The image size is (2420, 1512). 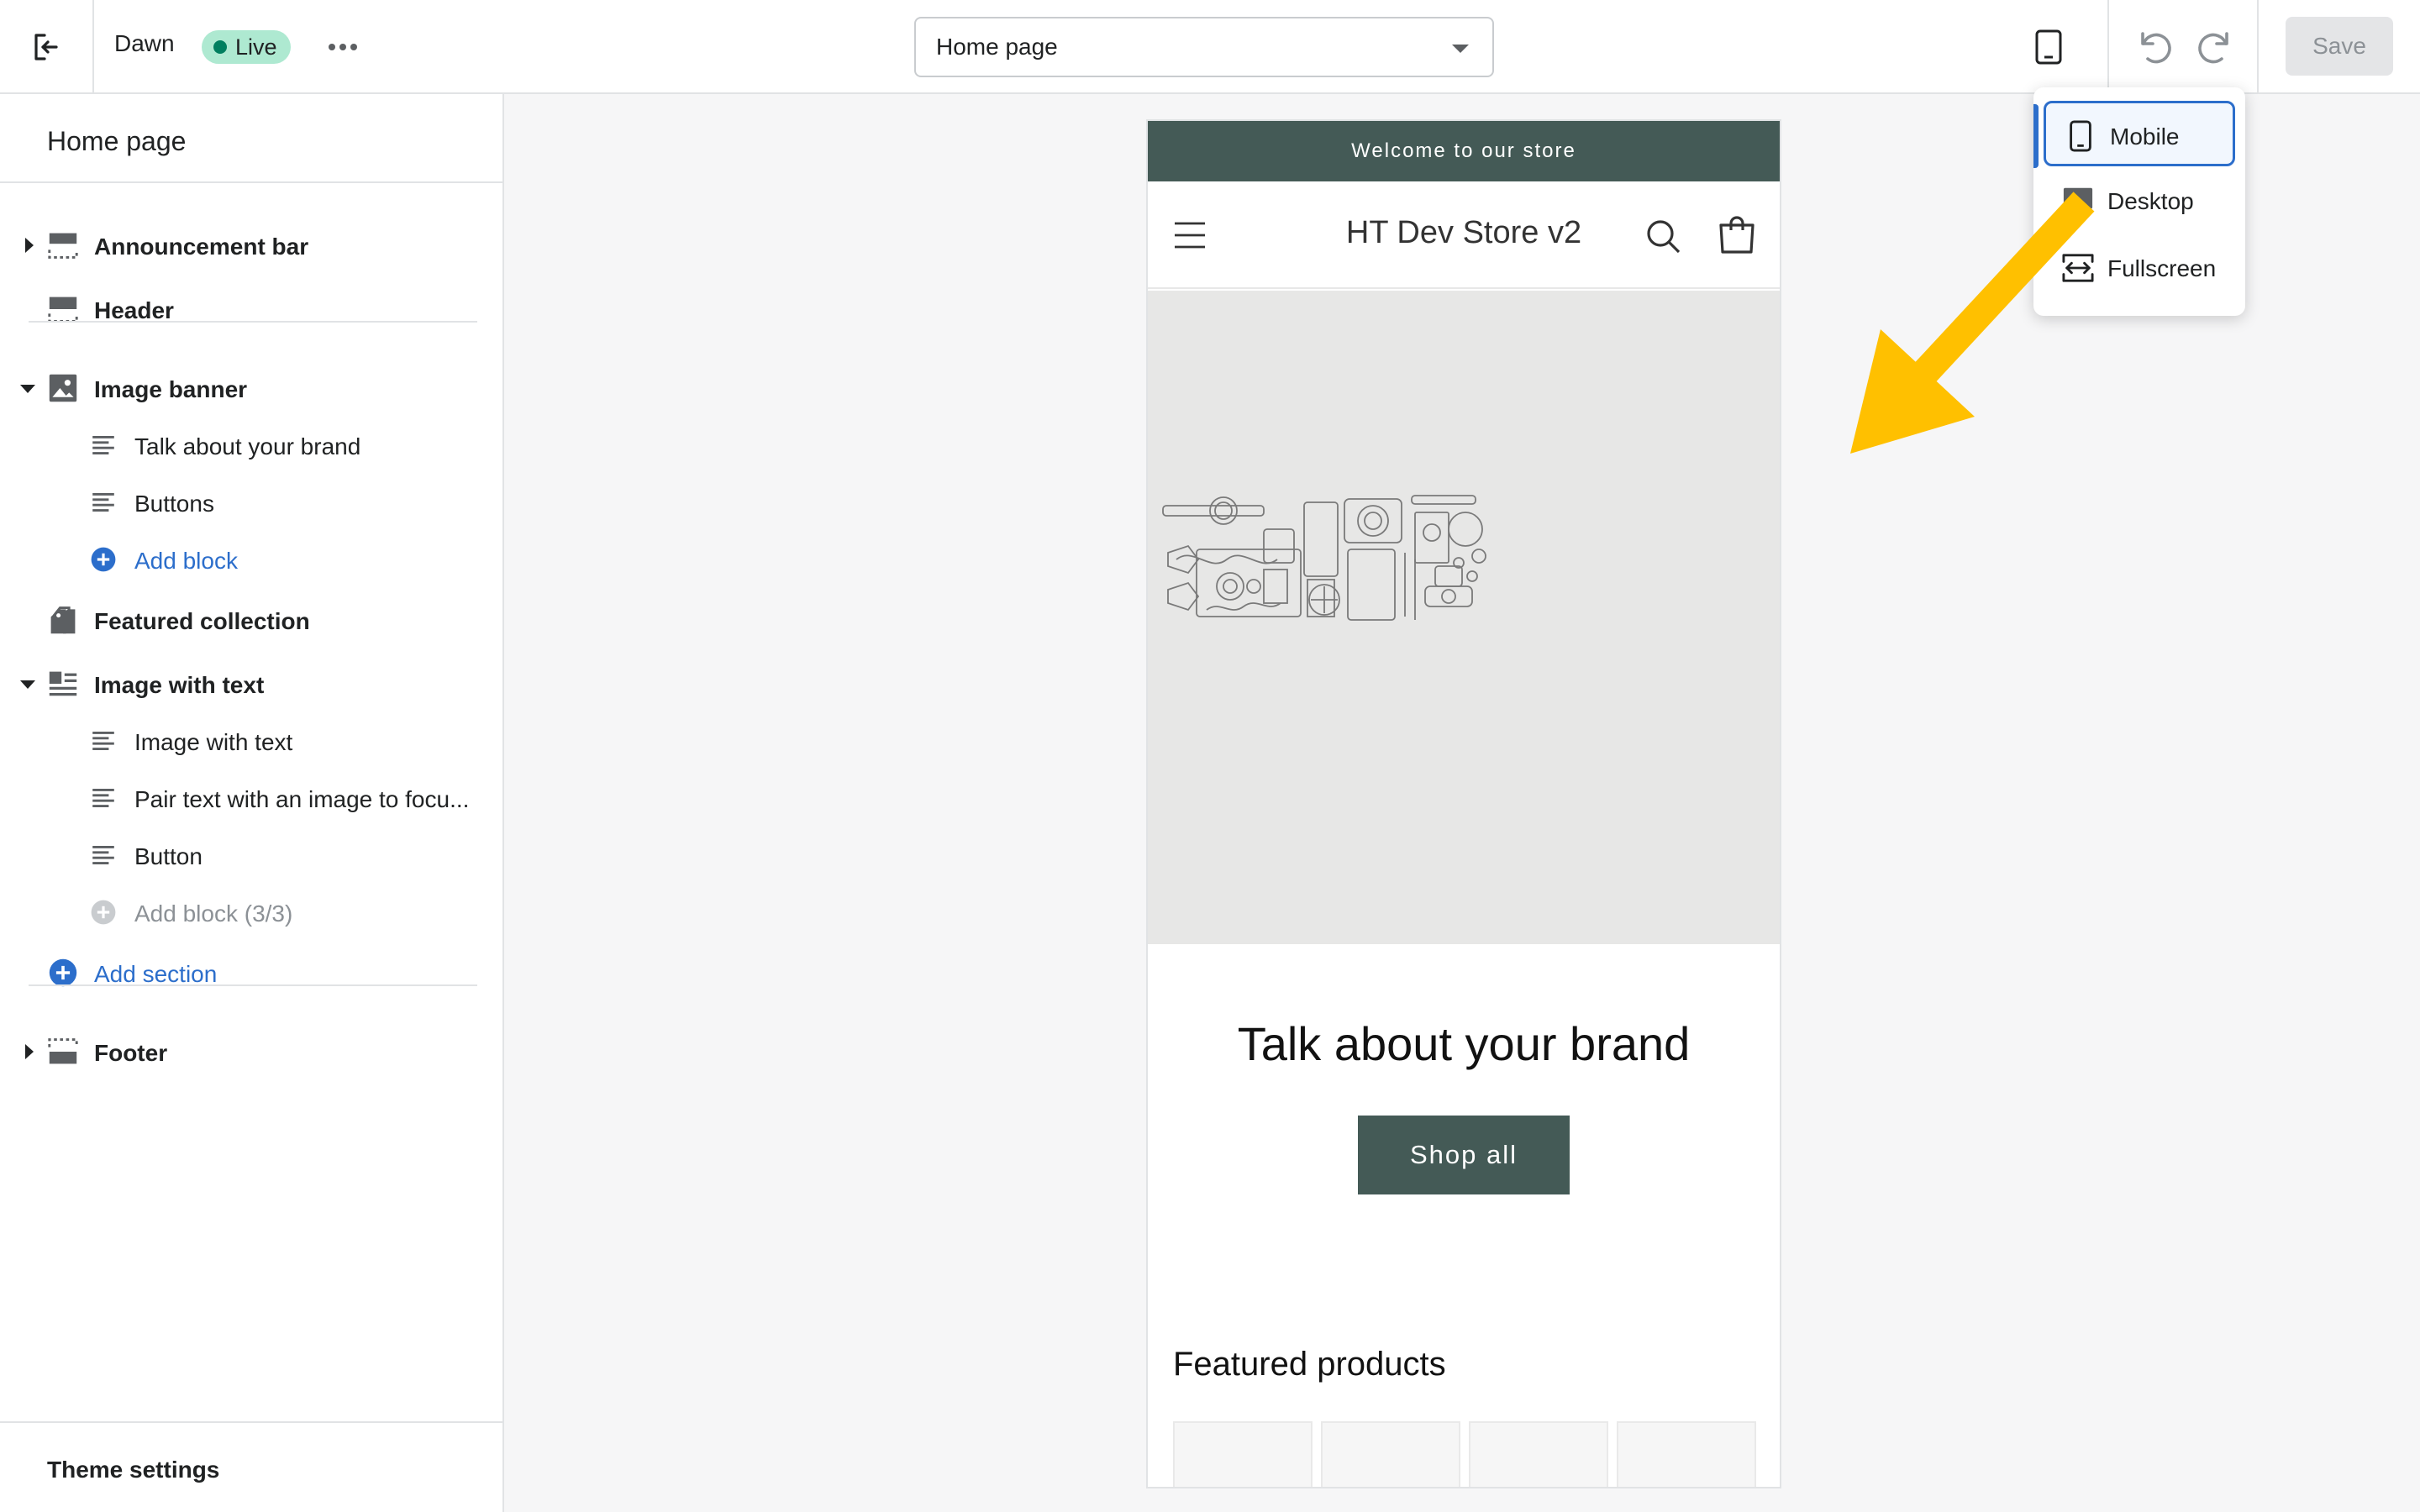 I want to click on block-label: Image with text, so click(x=214, y=742).